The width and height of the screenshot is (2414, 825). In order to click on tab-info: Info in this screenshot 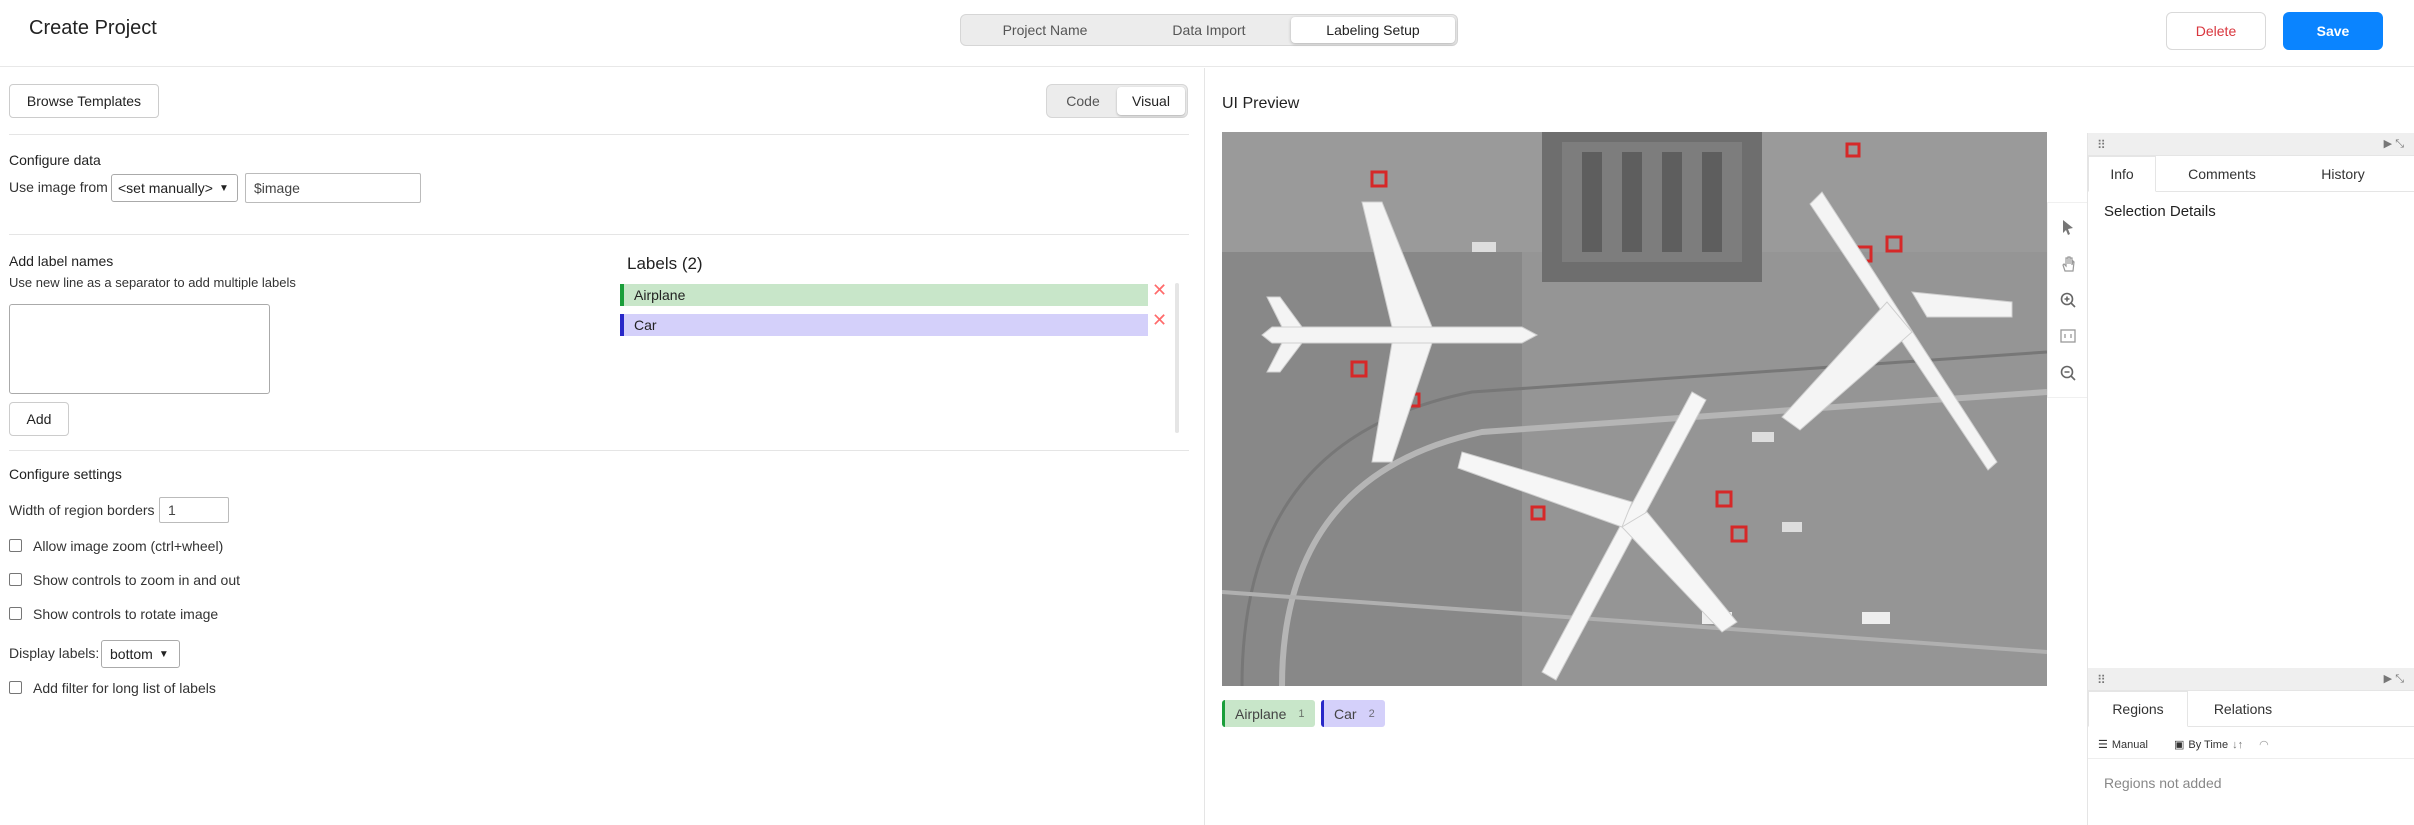, I will do `click(2122, 174)`.